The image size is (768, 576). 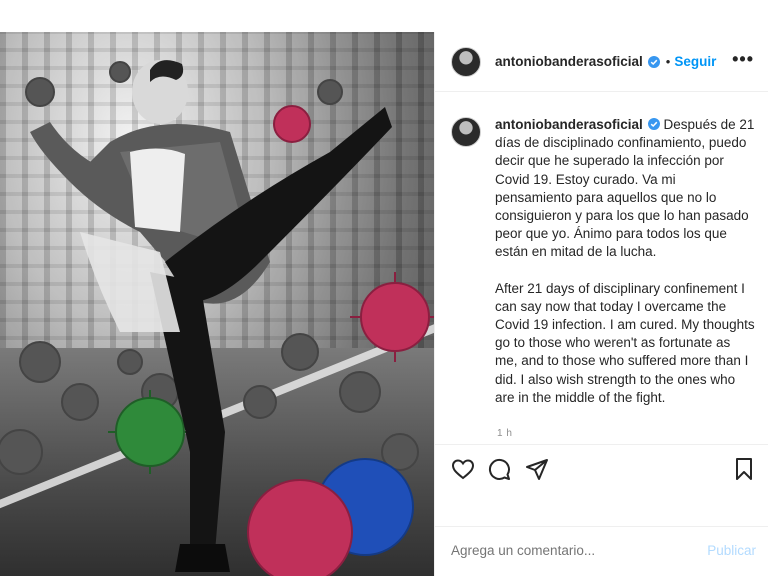 I want to click on comment-bar: Publicar, so click(x=601, y=551).